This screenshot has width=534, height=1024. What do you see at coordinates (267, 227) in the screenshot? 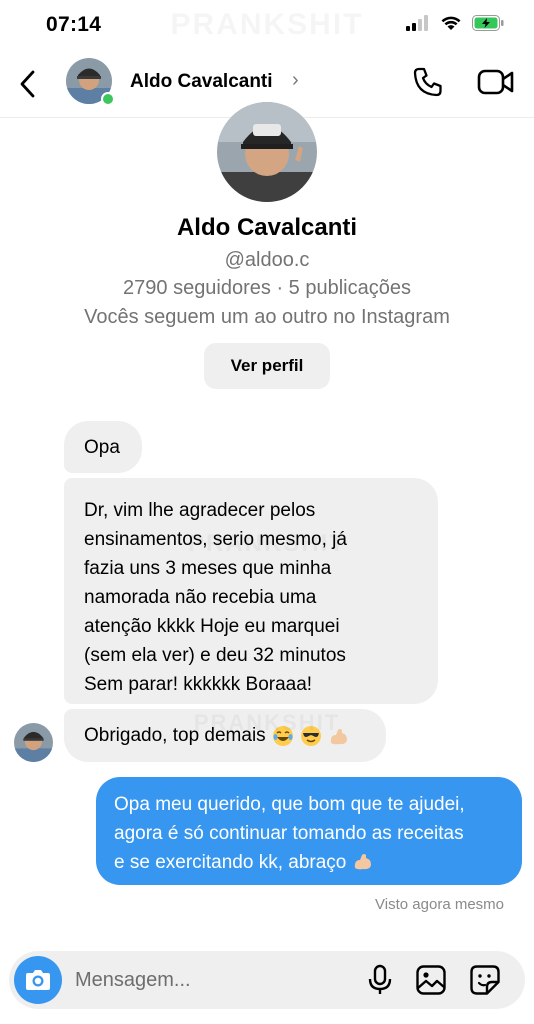
I see `profile-name: Aldo Cavalcanti` at bounding box center [267, 227].